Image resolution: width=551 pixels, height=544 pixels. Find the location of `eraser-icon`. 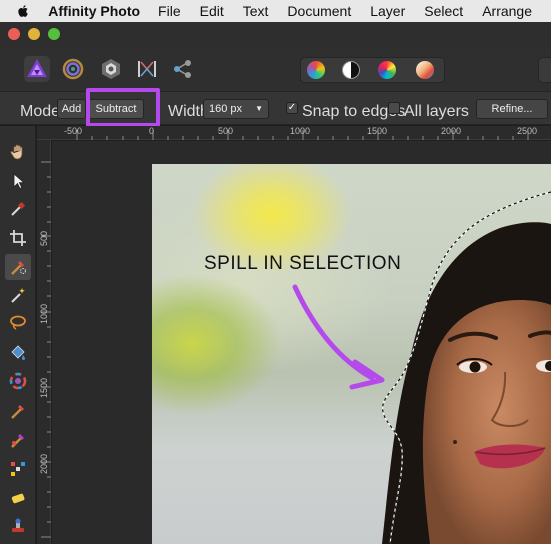

eraser-icon is located at coordinates (18, 498).